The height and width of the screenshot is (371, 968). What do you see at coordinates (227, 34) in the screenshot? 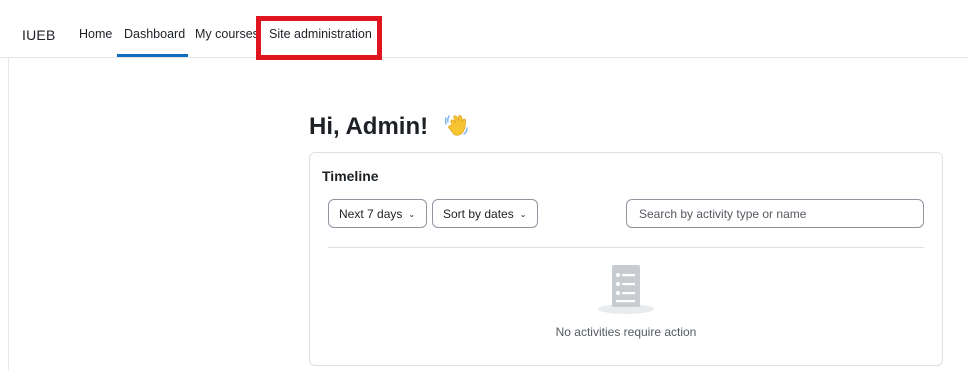
I see `nav-my-courses: My courses` at bounding box center [227, 34].